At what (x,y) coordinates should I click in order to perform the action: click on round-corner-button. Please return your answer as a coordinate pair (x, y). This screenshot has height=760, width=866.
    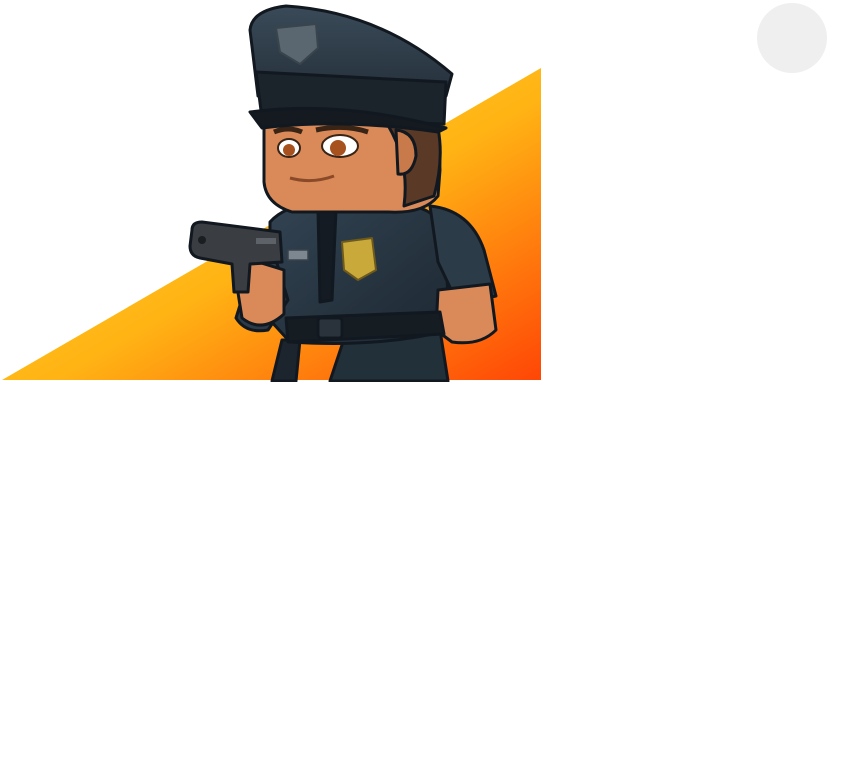
    Looking at the image, I should click on (792, 38).